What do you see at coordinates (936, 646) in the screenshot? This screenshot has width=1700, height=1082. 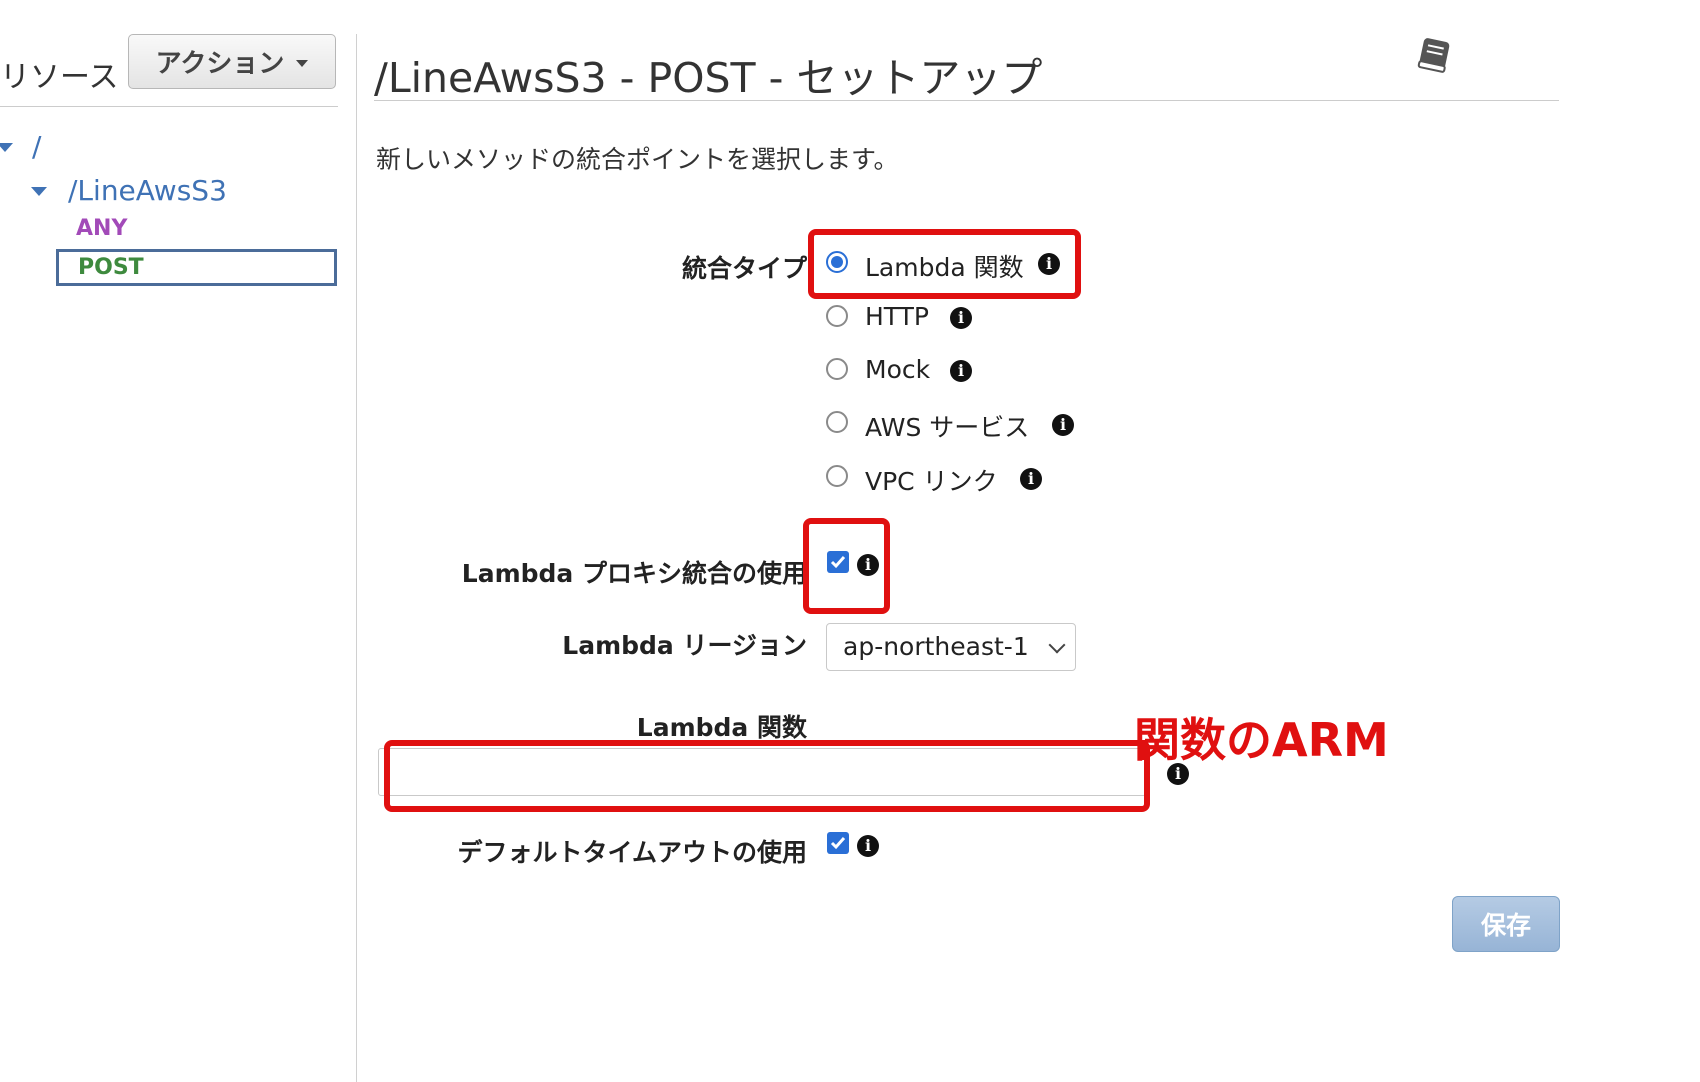 I see `region-select-value: ap-northeast-1` at bounding box center [936, 646].